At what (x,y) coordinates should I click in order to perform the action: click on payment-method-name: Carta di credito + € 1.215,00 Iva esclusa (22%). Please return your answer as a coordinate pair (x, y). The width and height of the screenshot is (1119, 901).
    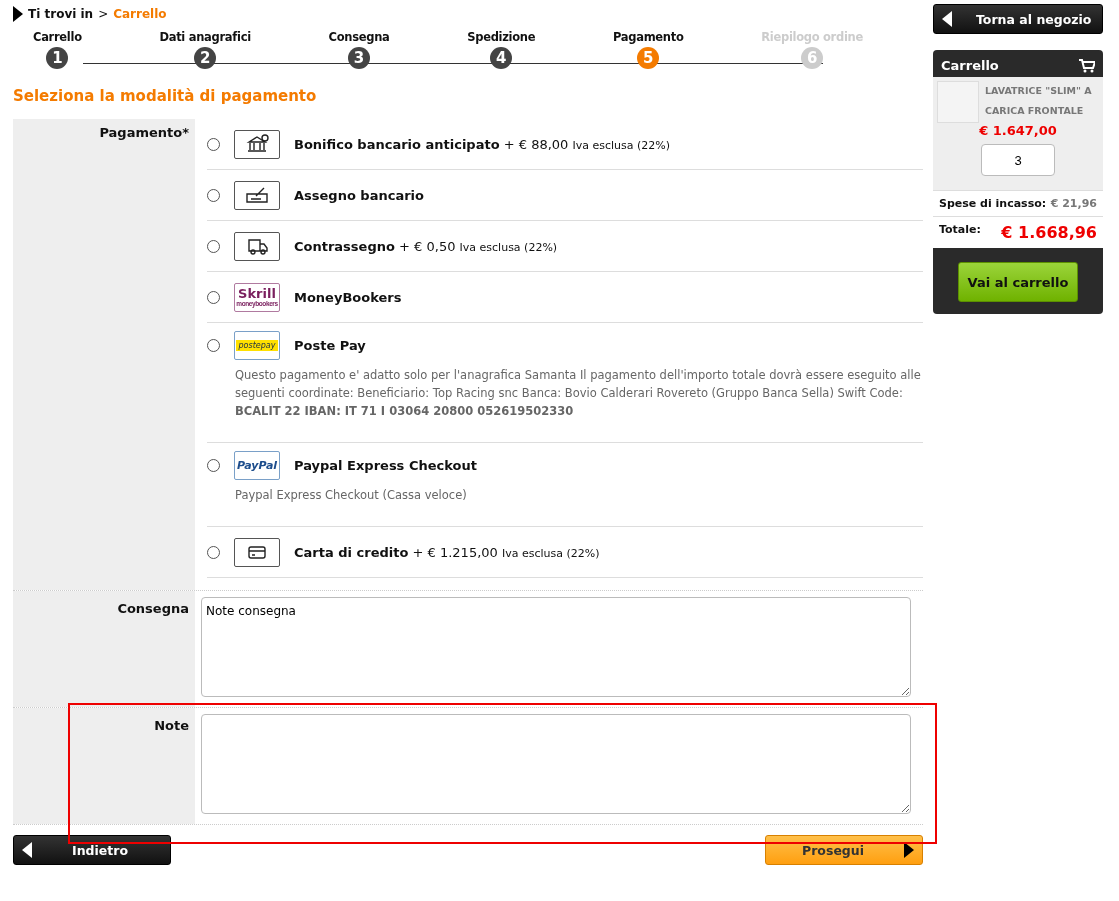
    Looking at the image, I should click on (447, 552).